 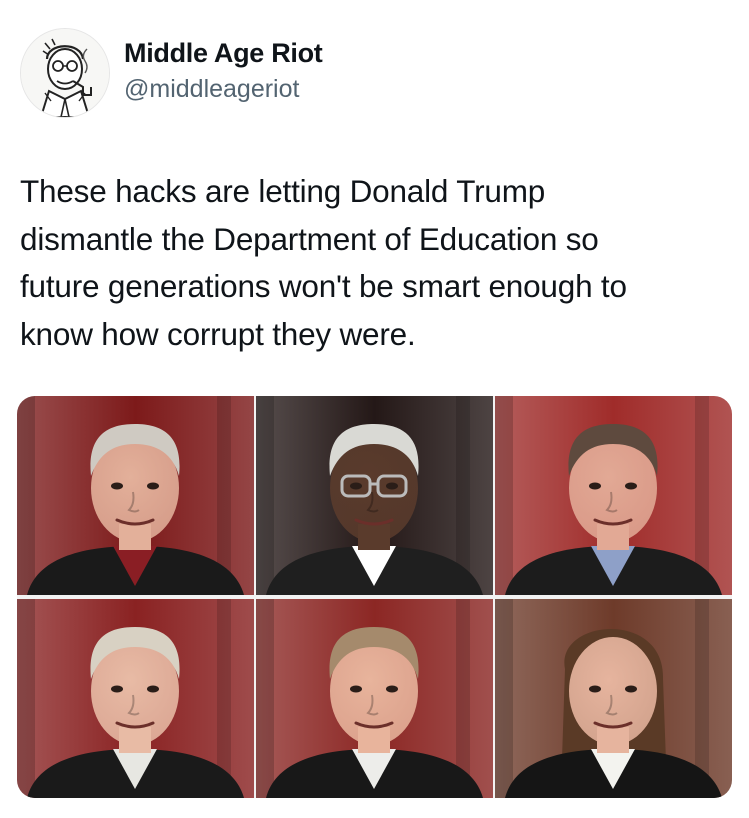 I want to click on author-avatar, so click(x=65, y=73).